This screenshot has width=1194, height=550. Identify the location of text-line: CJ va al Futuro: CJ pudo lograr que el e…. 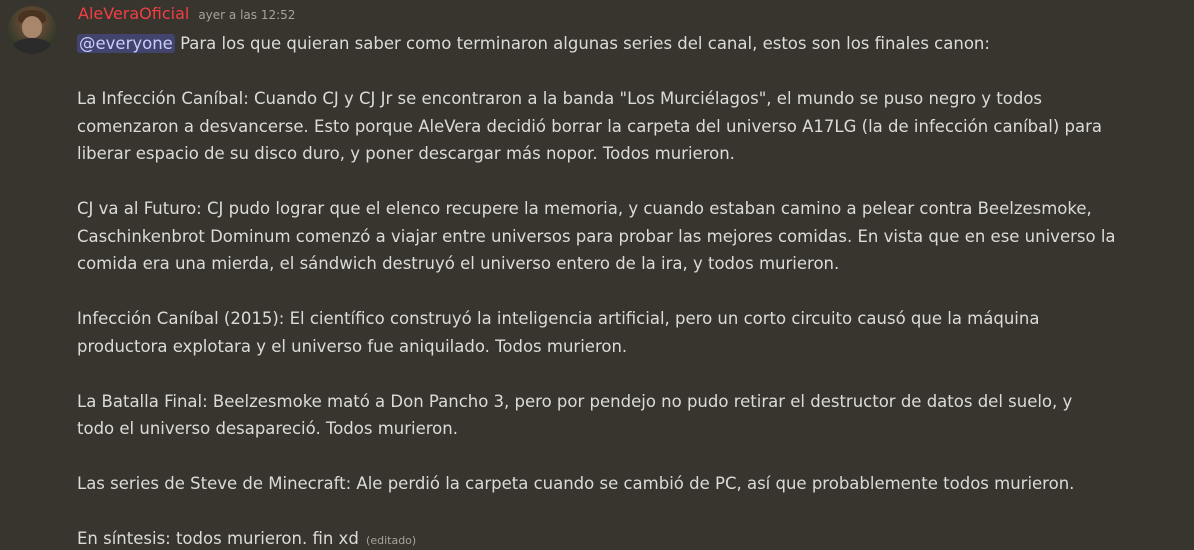
(584, 208).